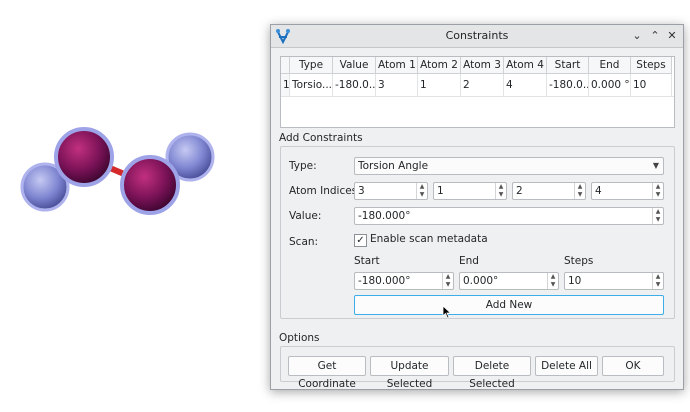 The image size is (690, 412). What do you see at coordinates (633, 366) in the screenshot?
I see `ok-button: OK` at bounding box center [633, 366].